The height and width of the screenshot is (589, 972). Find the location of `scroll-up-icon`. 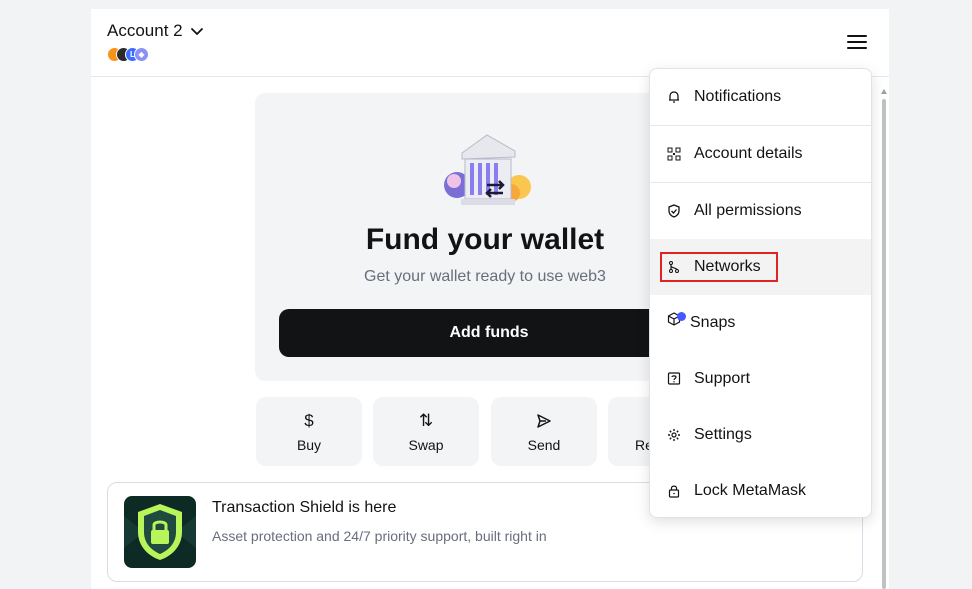

scroll-up-icon is located at coordinates (884, 91).